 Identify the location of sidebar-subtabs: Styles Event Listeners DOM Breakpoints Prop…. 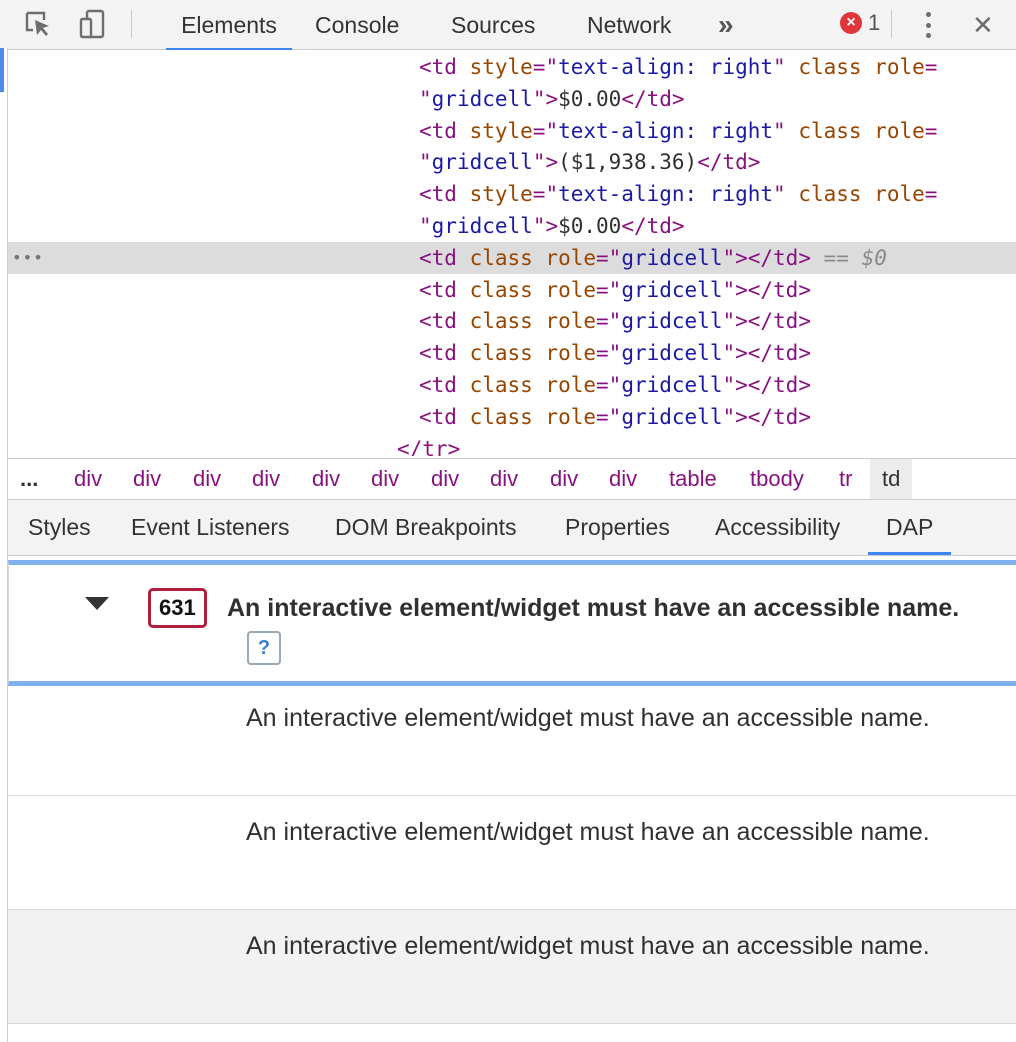
(512, 528).